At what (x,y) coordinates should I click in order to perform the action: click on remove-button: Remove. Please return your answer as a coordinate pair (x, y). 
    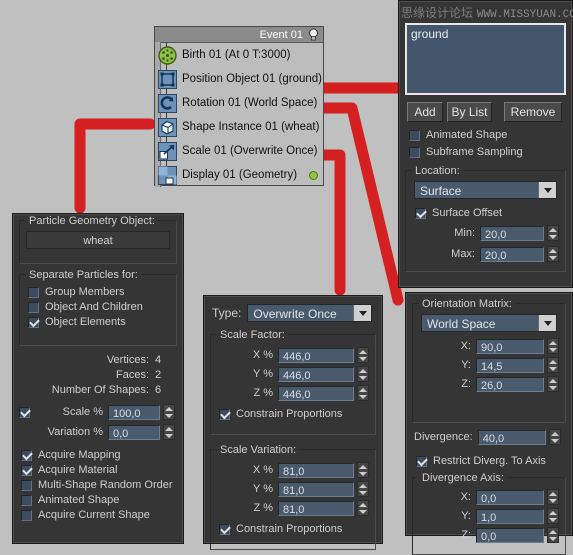
    Looking at the image, I should click on (533, 112).